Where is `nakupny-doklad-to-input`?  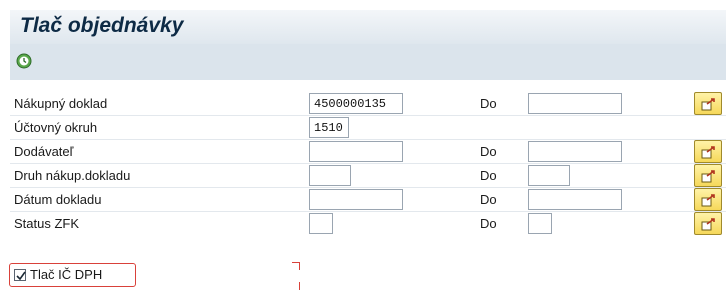
nakupny-doklad-to-input is located at coordinates (575, 103).